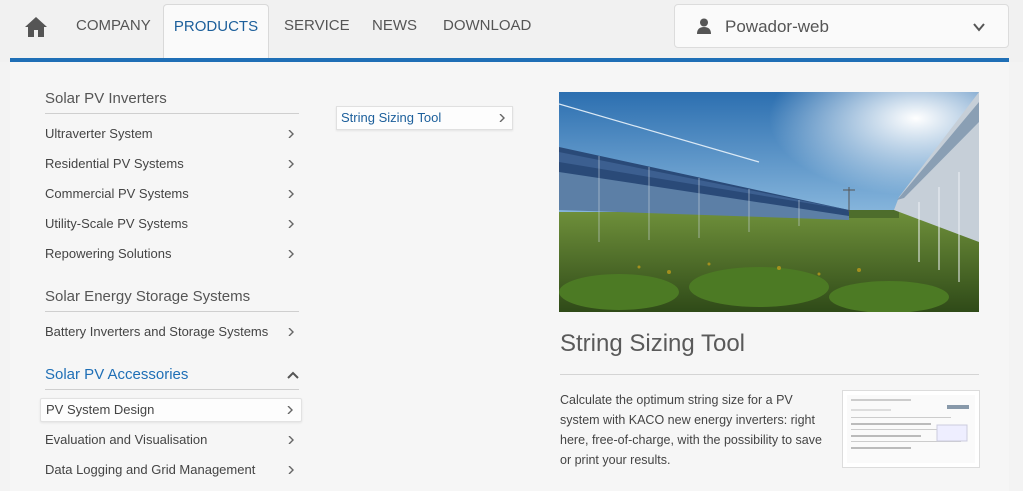  I want to click on nav-products: PRODUCTS, so click(216, 32).